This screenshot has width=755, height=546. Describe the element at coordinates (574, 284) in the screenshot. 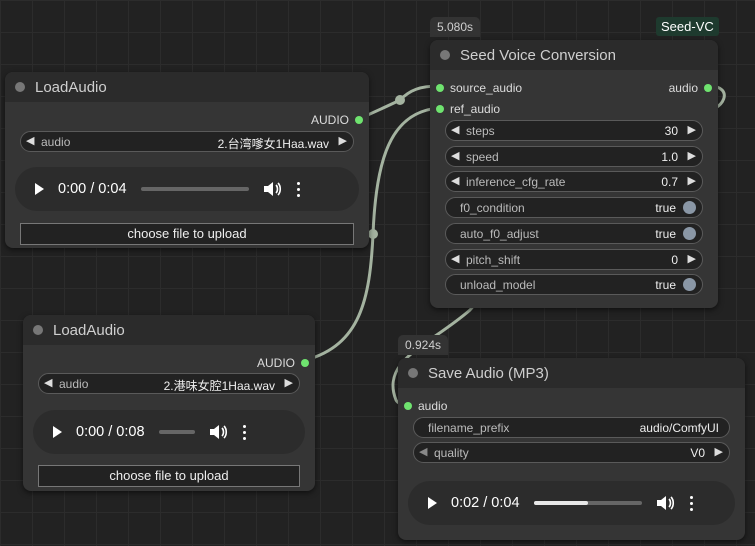

I see `unload-model-toggle: unload_model true` at that location.